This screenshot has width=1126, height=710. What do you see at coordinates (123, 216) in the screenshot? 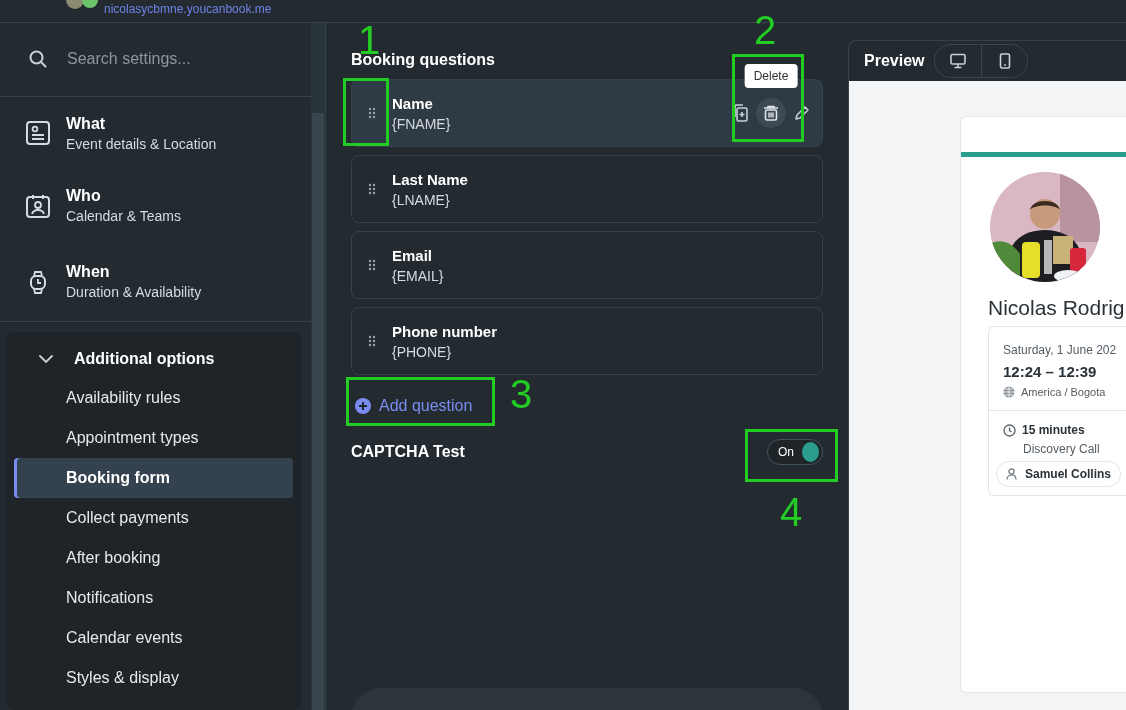
I see `section-subtitle: Calendar & Teams` at bounding box center [123, 216].